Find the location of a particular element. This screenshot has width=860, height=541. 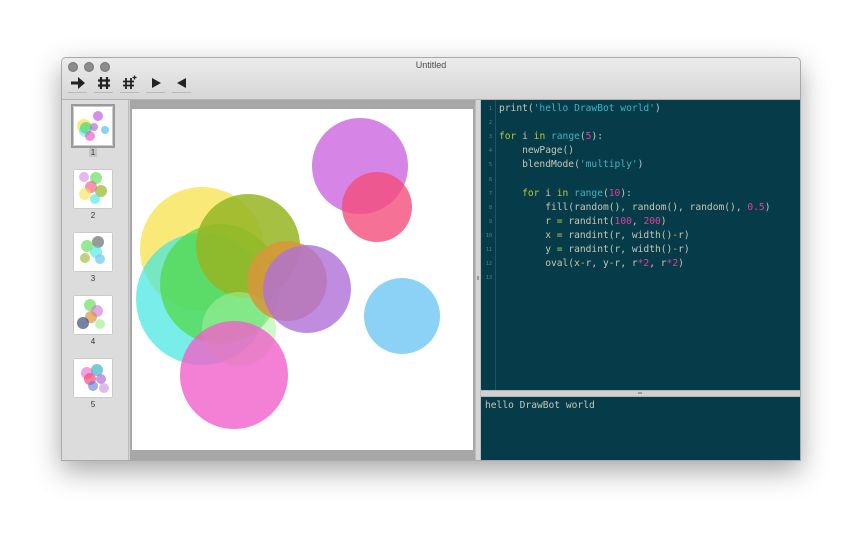

code-token: , is located at coordinates (637, 221).